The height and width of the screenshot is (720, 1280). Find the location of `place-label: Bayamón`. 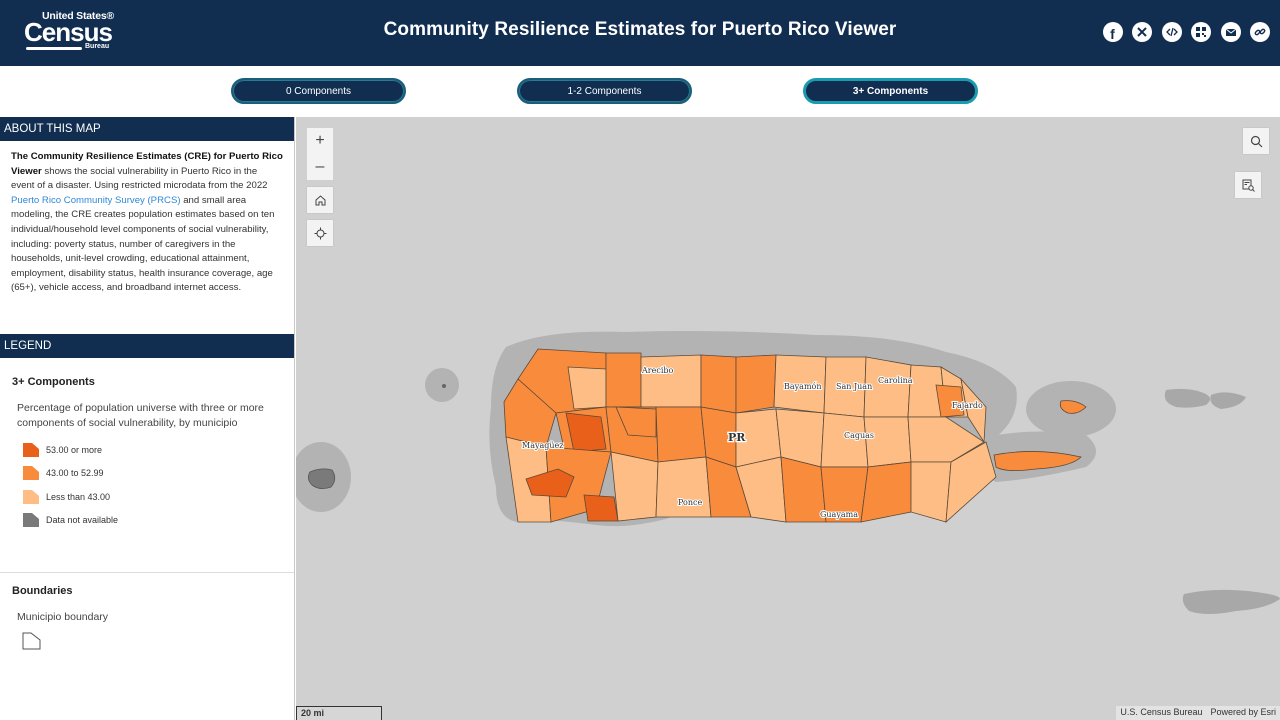

place-label: Bayamón is located at coordinates (803, 386).